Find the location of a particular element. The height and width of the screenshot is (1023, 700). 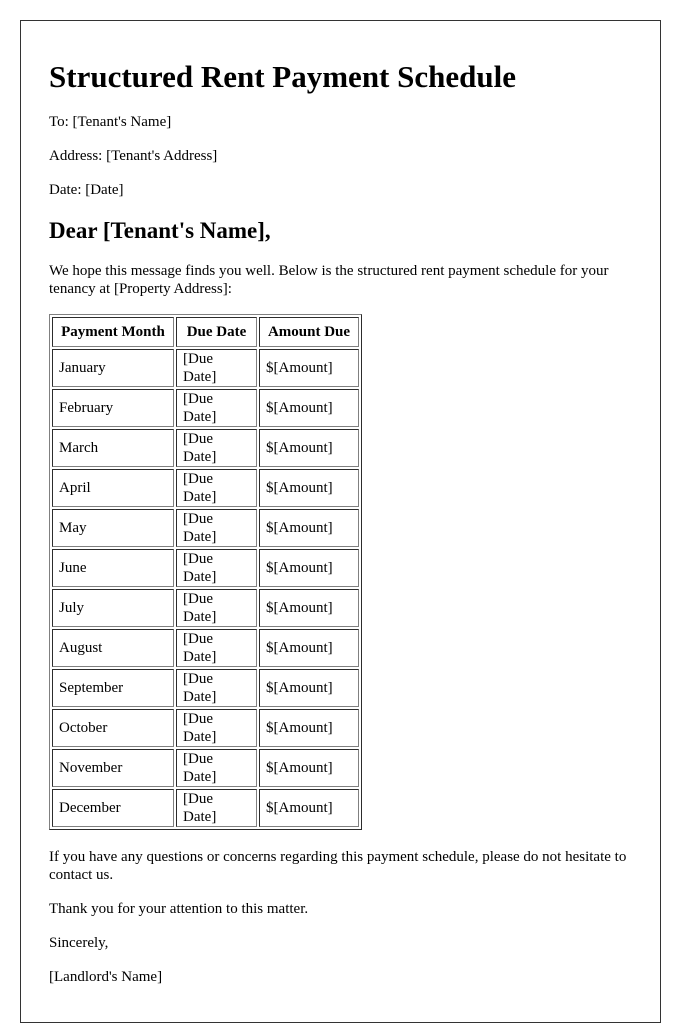

table-row: February [Due Date] $[Amount] is located at coordinates (205, 408).